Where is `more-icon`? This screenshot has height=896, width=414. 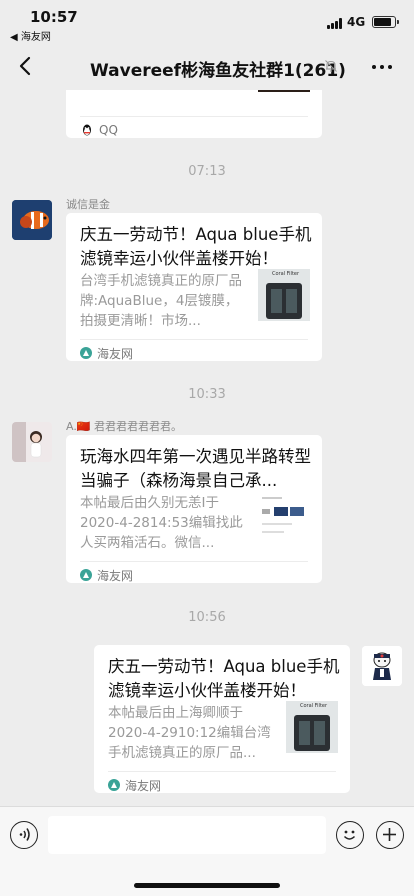 more-icon is located at coordinates (382, 67).